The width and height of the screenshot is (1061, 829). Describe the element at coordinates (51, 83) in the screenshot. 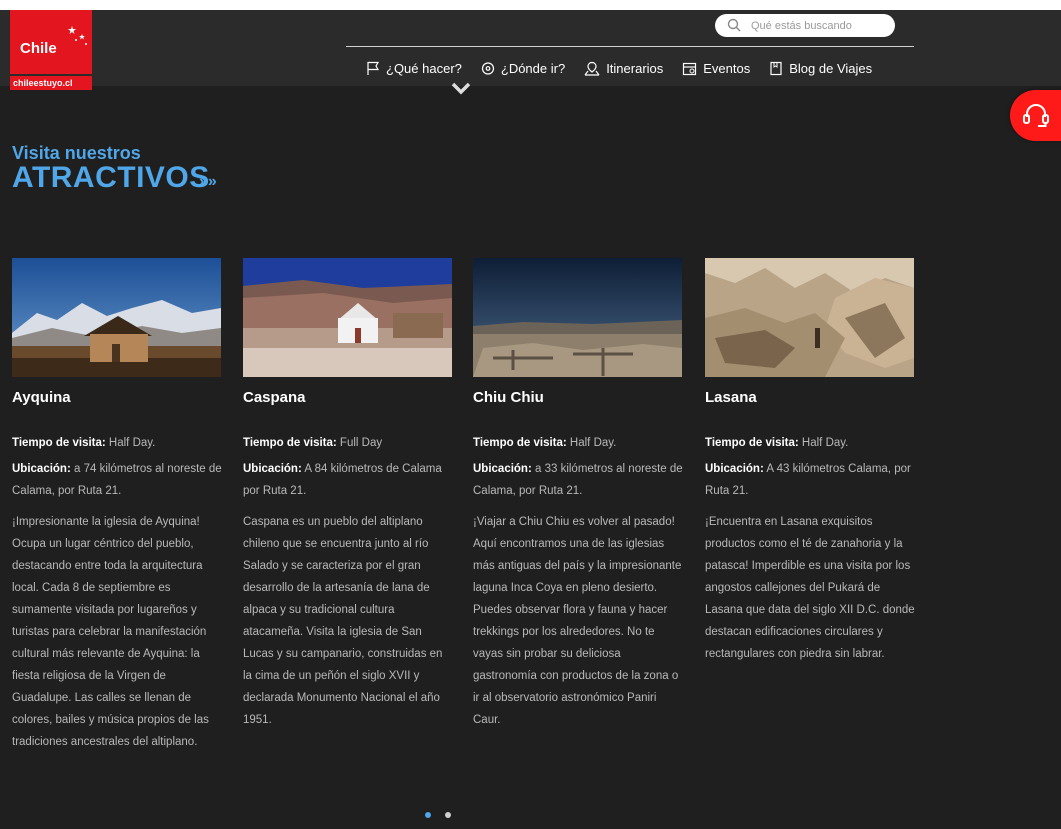

I see `url-badge: chileestuyo.cl` at that location.